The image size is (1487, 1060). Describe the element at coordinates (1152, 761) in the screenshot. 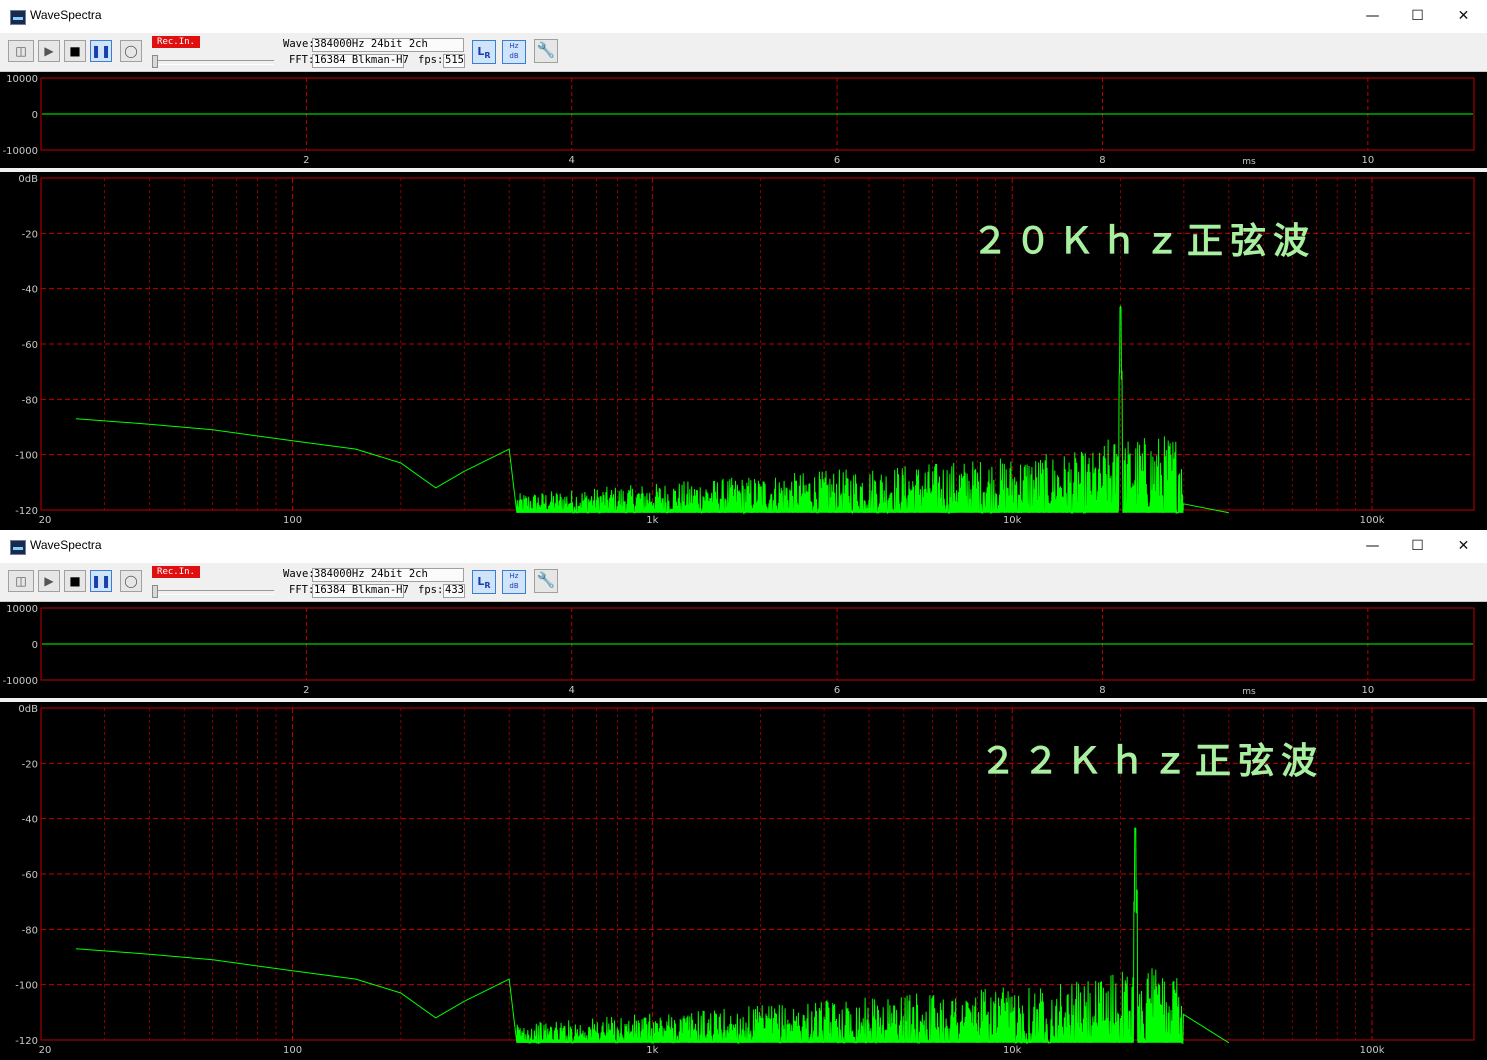

I see `annotation-text: ２２Ｋｈｚ正弦波` at that location.